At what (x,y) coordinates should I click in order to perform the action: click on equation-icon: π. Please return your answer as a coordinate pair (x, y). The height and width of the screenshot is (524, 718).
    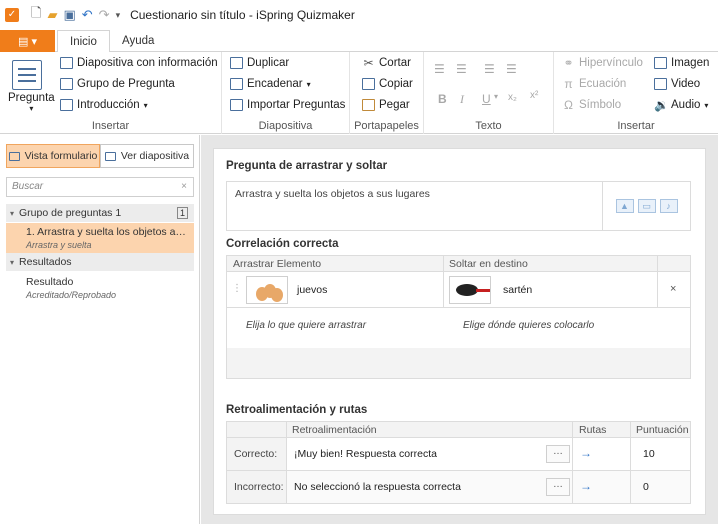
    Looking at the image, I should click on (568, 84).